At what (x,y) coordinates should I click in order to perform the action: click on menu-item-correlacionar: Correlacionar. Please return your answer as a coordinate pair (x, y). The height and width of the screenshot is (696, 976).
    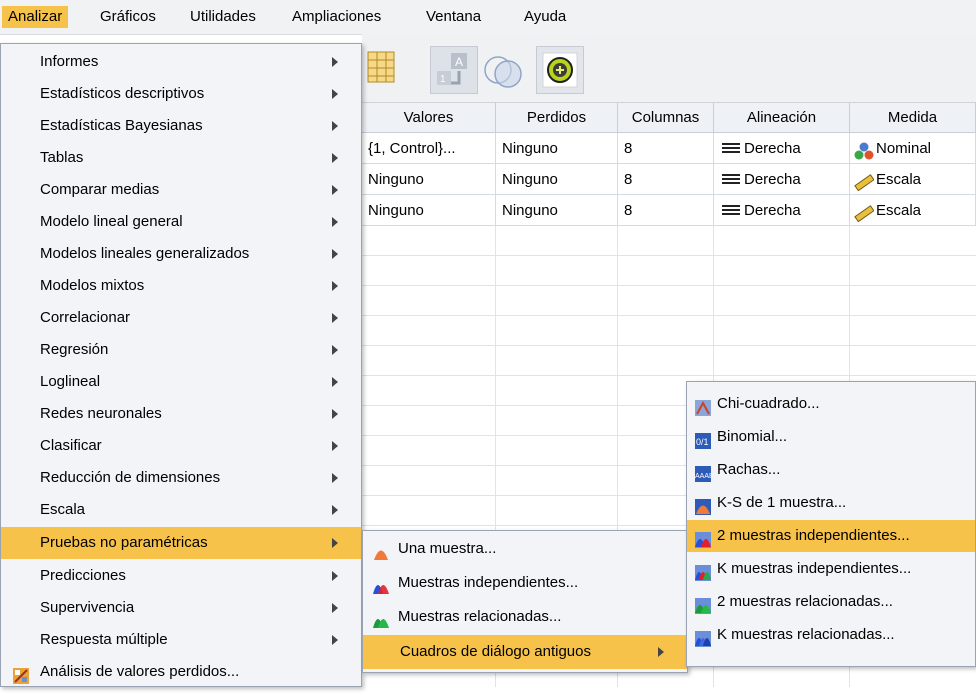
    Looking at the image, I should click on (181, 318).